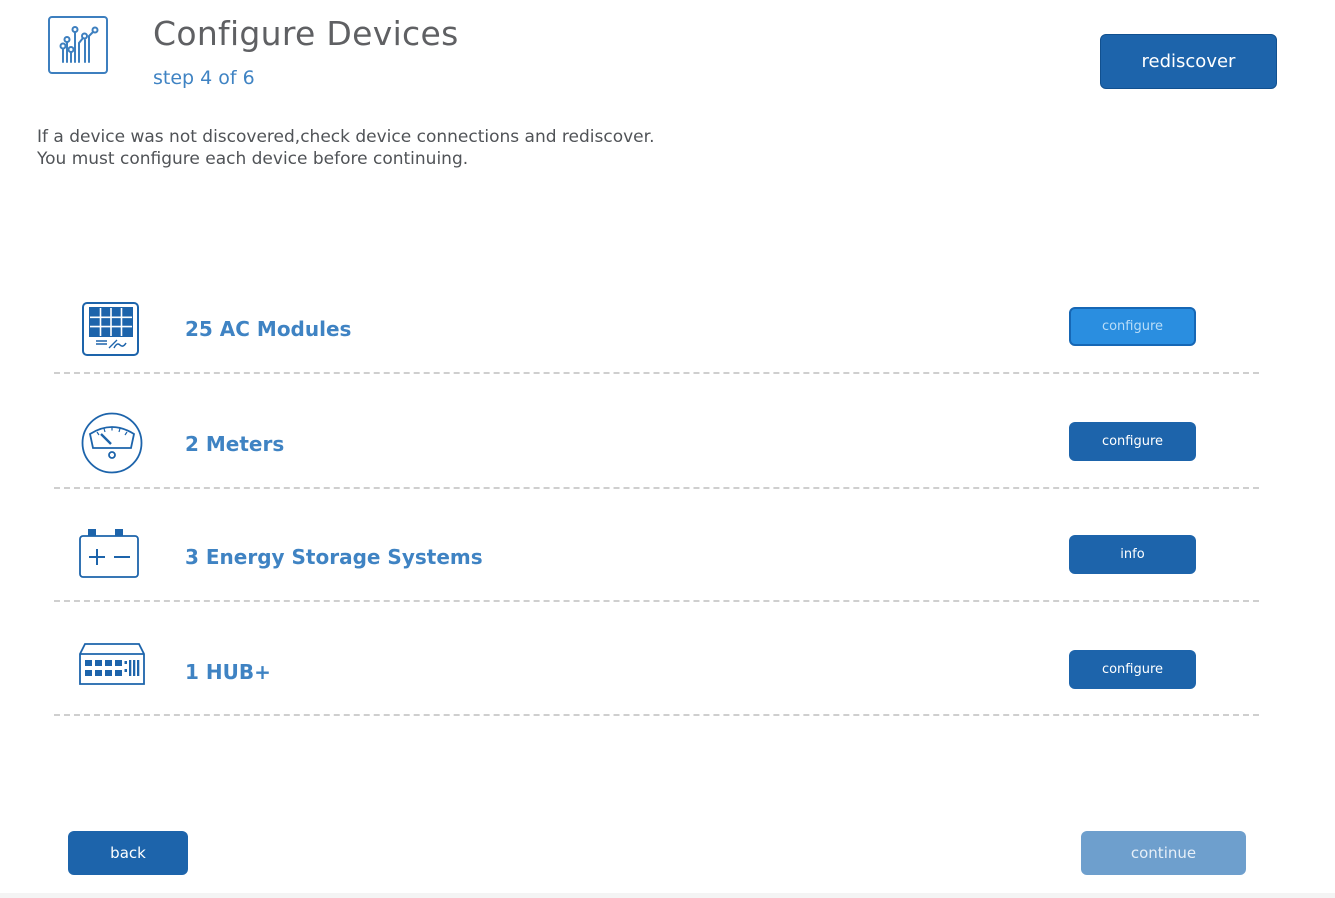  I want to click on device-label-meters: 2 Meters, so click(235, 444).